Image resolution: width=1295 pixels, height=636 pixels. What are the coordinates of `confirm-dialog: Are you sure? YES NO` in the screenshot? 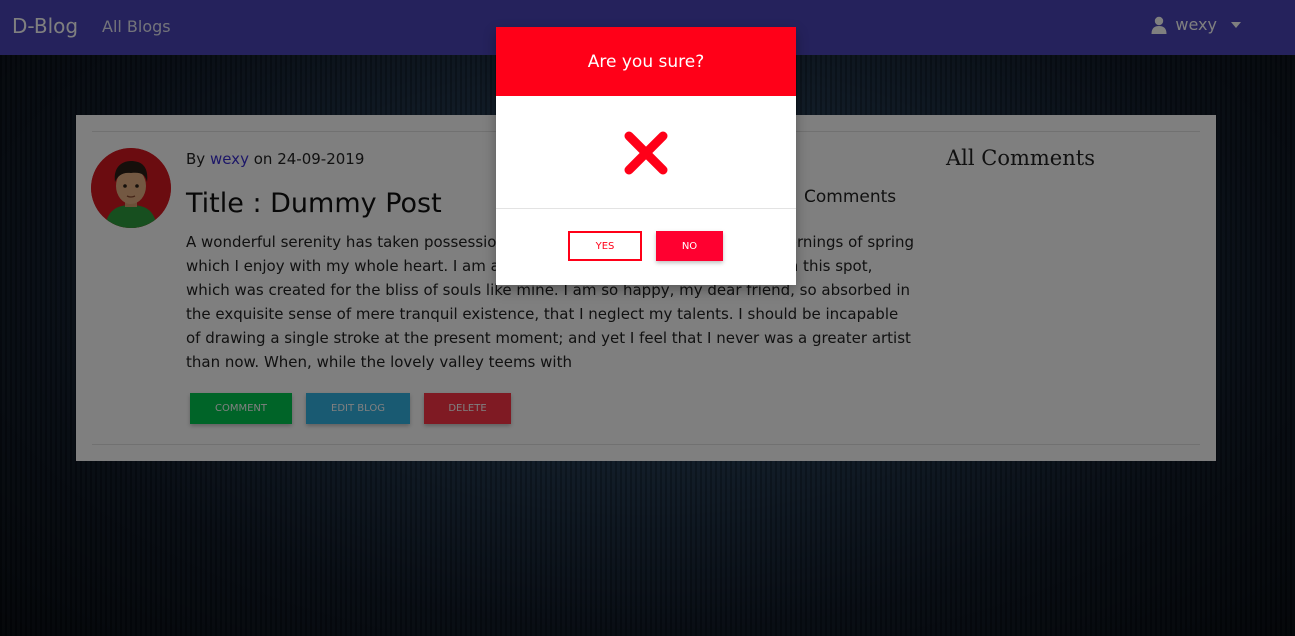 It's located at (646, 156).